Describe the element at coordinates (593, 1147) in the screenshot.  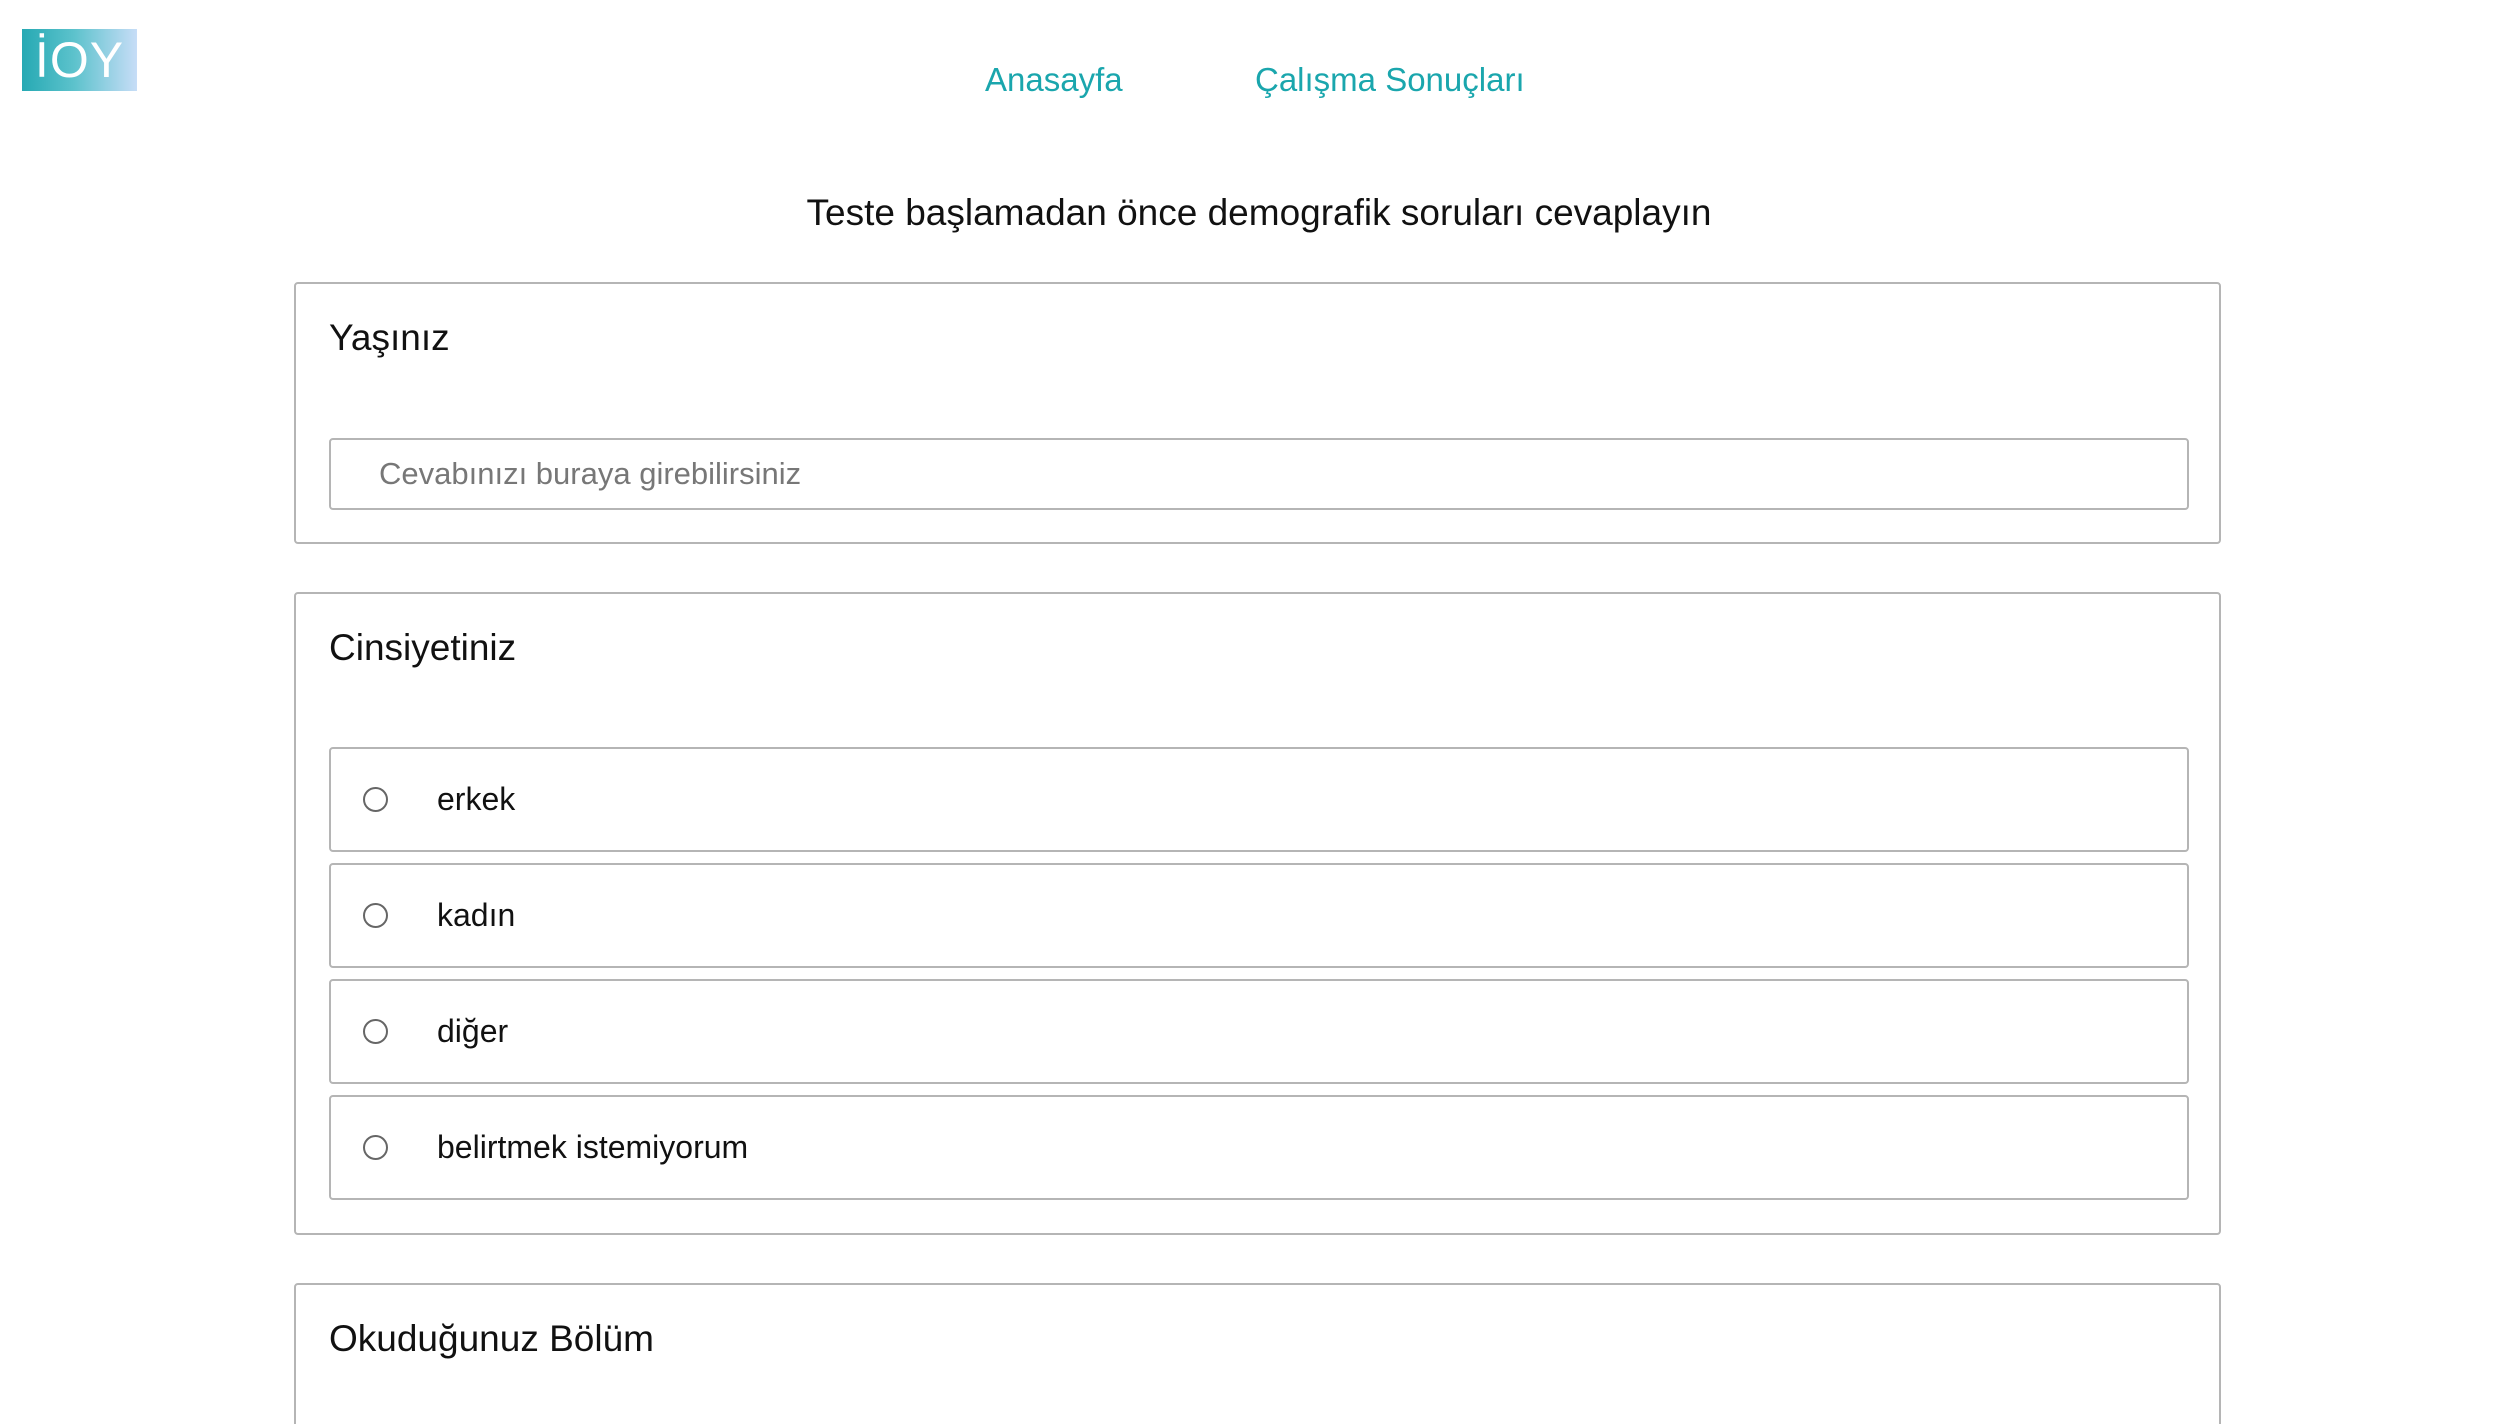
I see `option-label: belirtmek istemiyorum` at that location.